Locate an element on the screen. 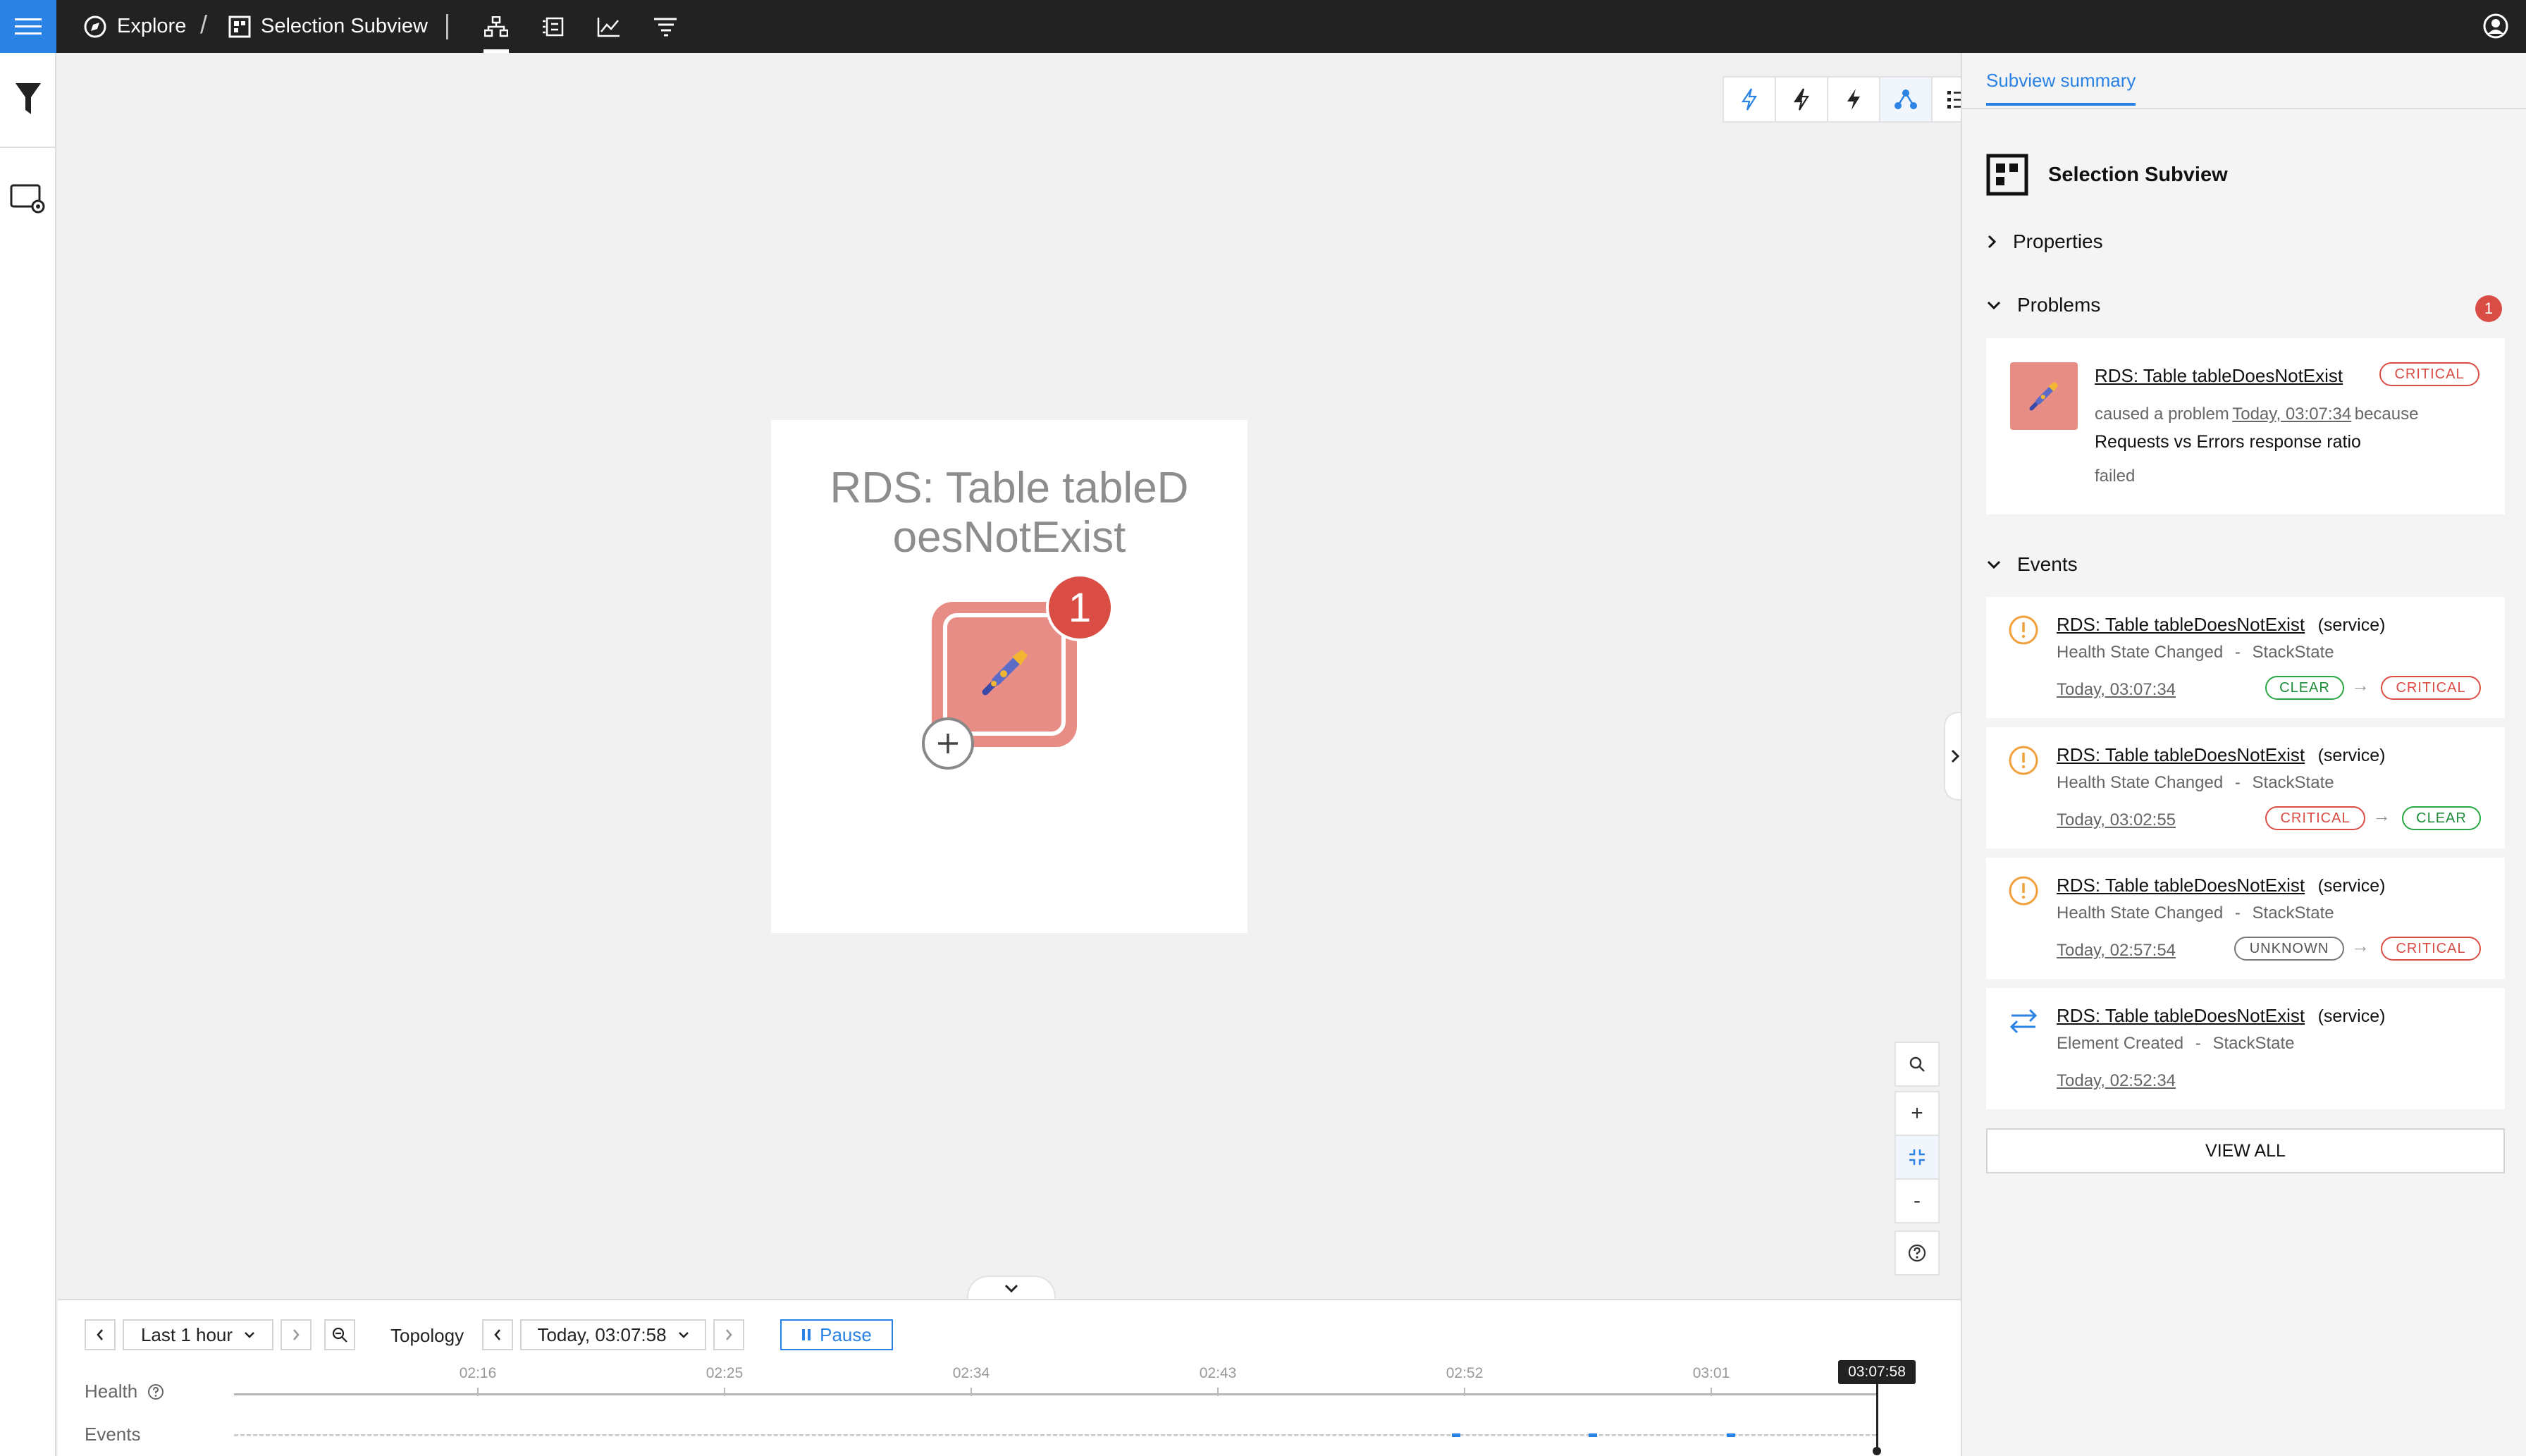 This screenshot has height=1456, width=2526. zoom-out-button: - is located at coordinates (1917, 1201).